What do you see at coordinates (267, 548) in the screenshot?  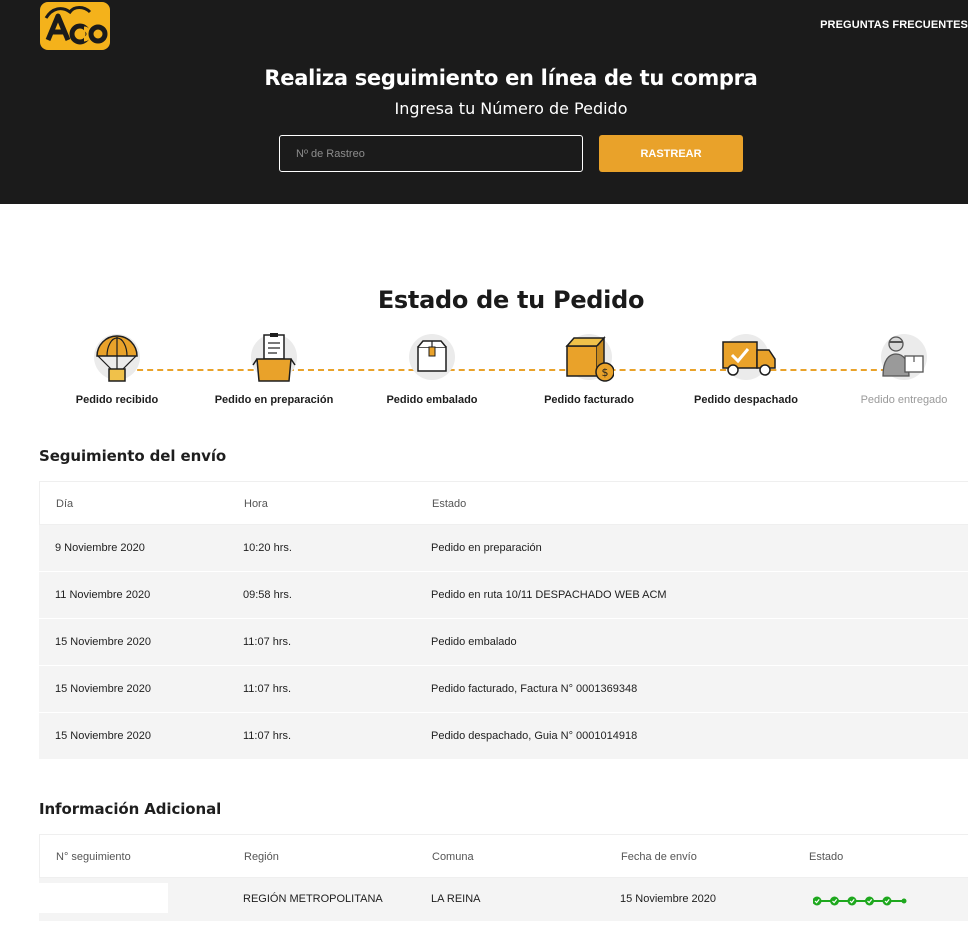 I see `cell-time: 10:20 hrs.` at bounding box center [267, 548].